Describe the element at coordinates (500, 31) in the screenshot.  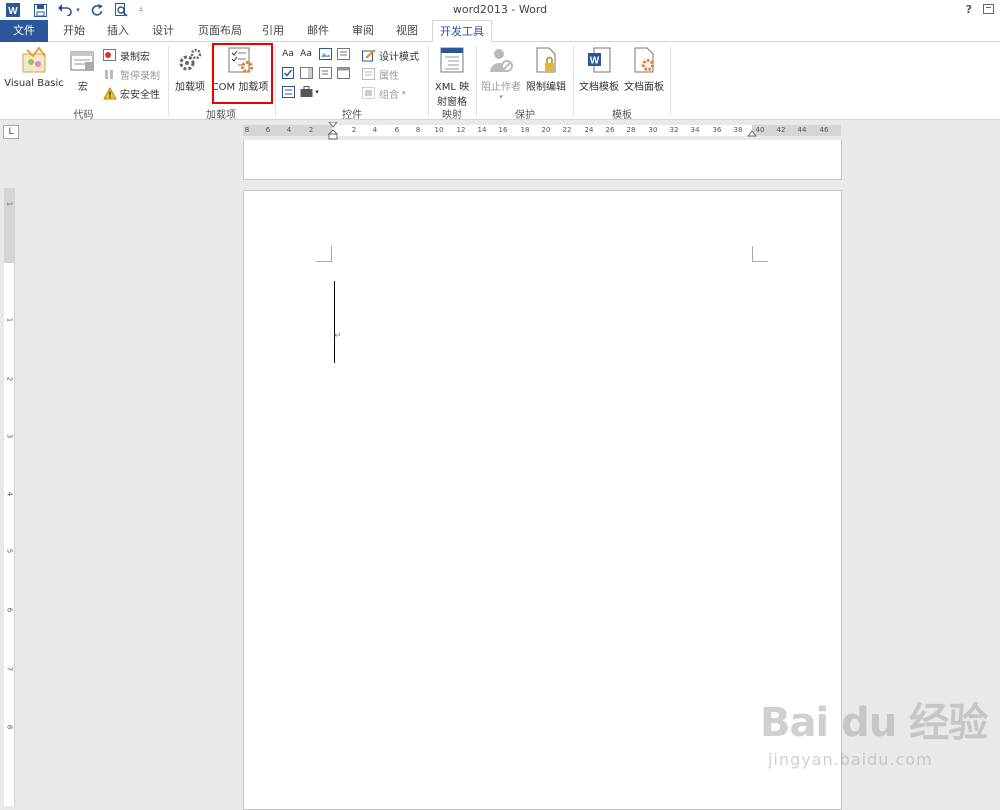
I see `ribbon-tabs: 文件 开始 插入 设计 页面布局 引用 邮件 审阅 视图 开发工具` at that location.